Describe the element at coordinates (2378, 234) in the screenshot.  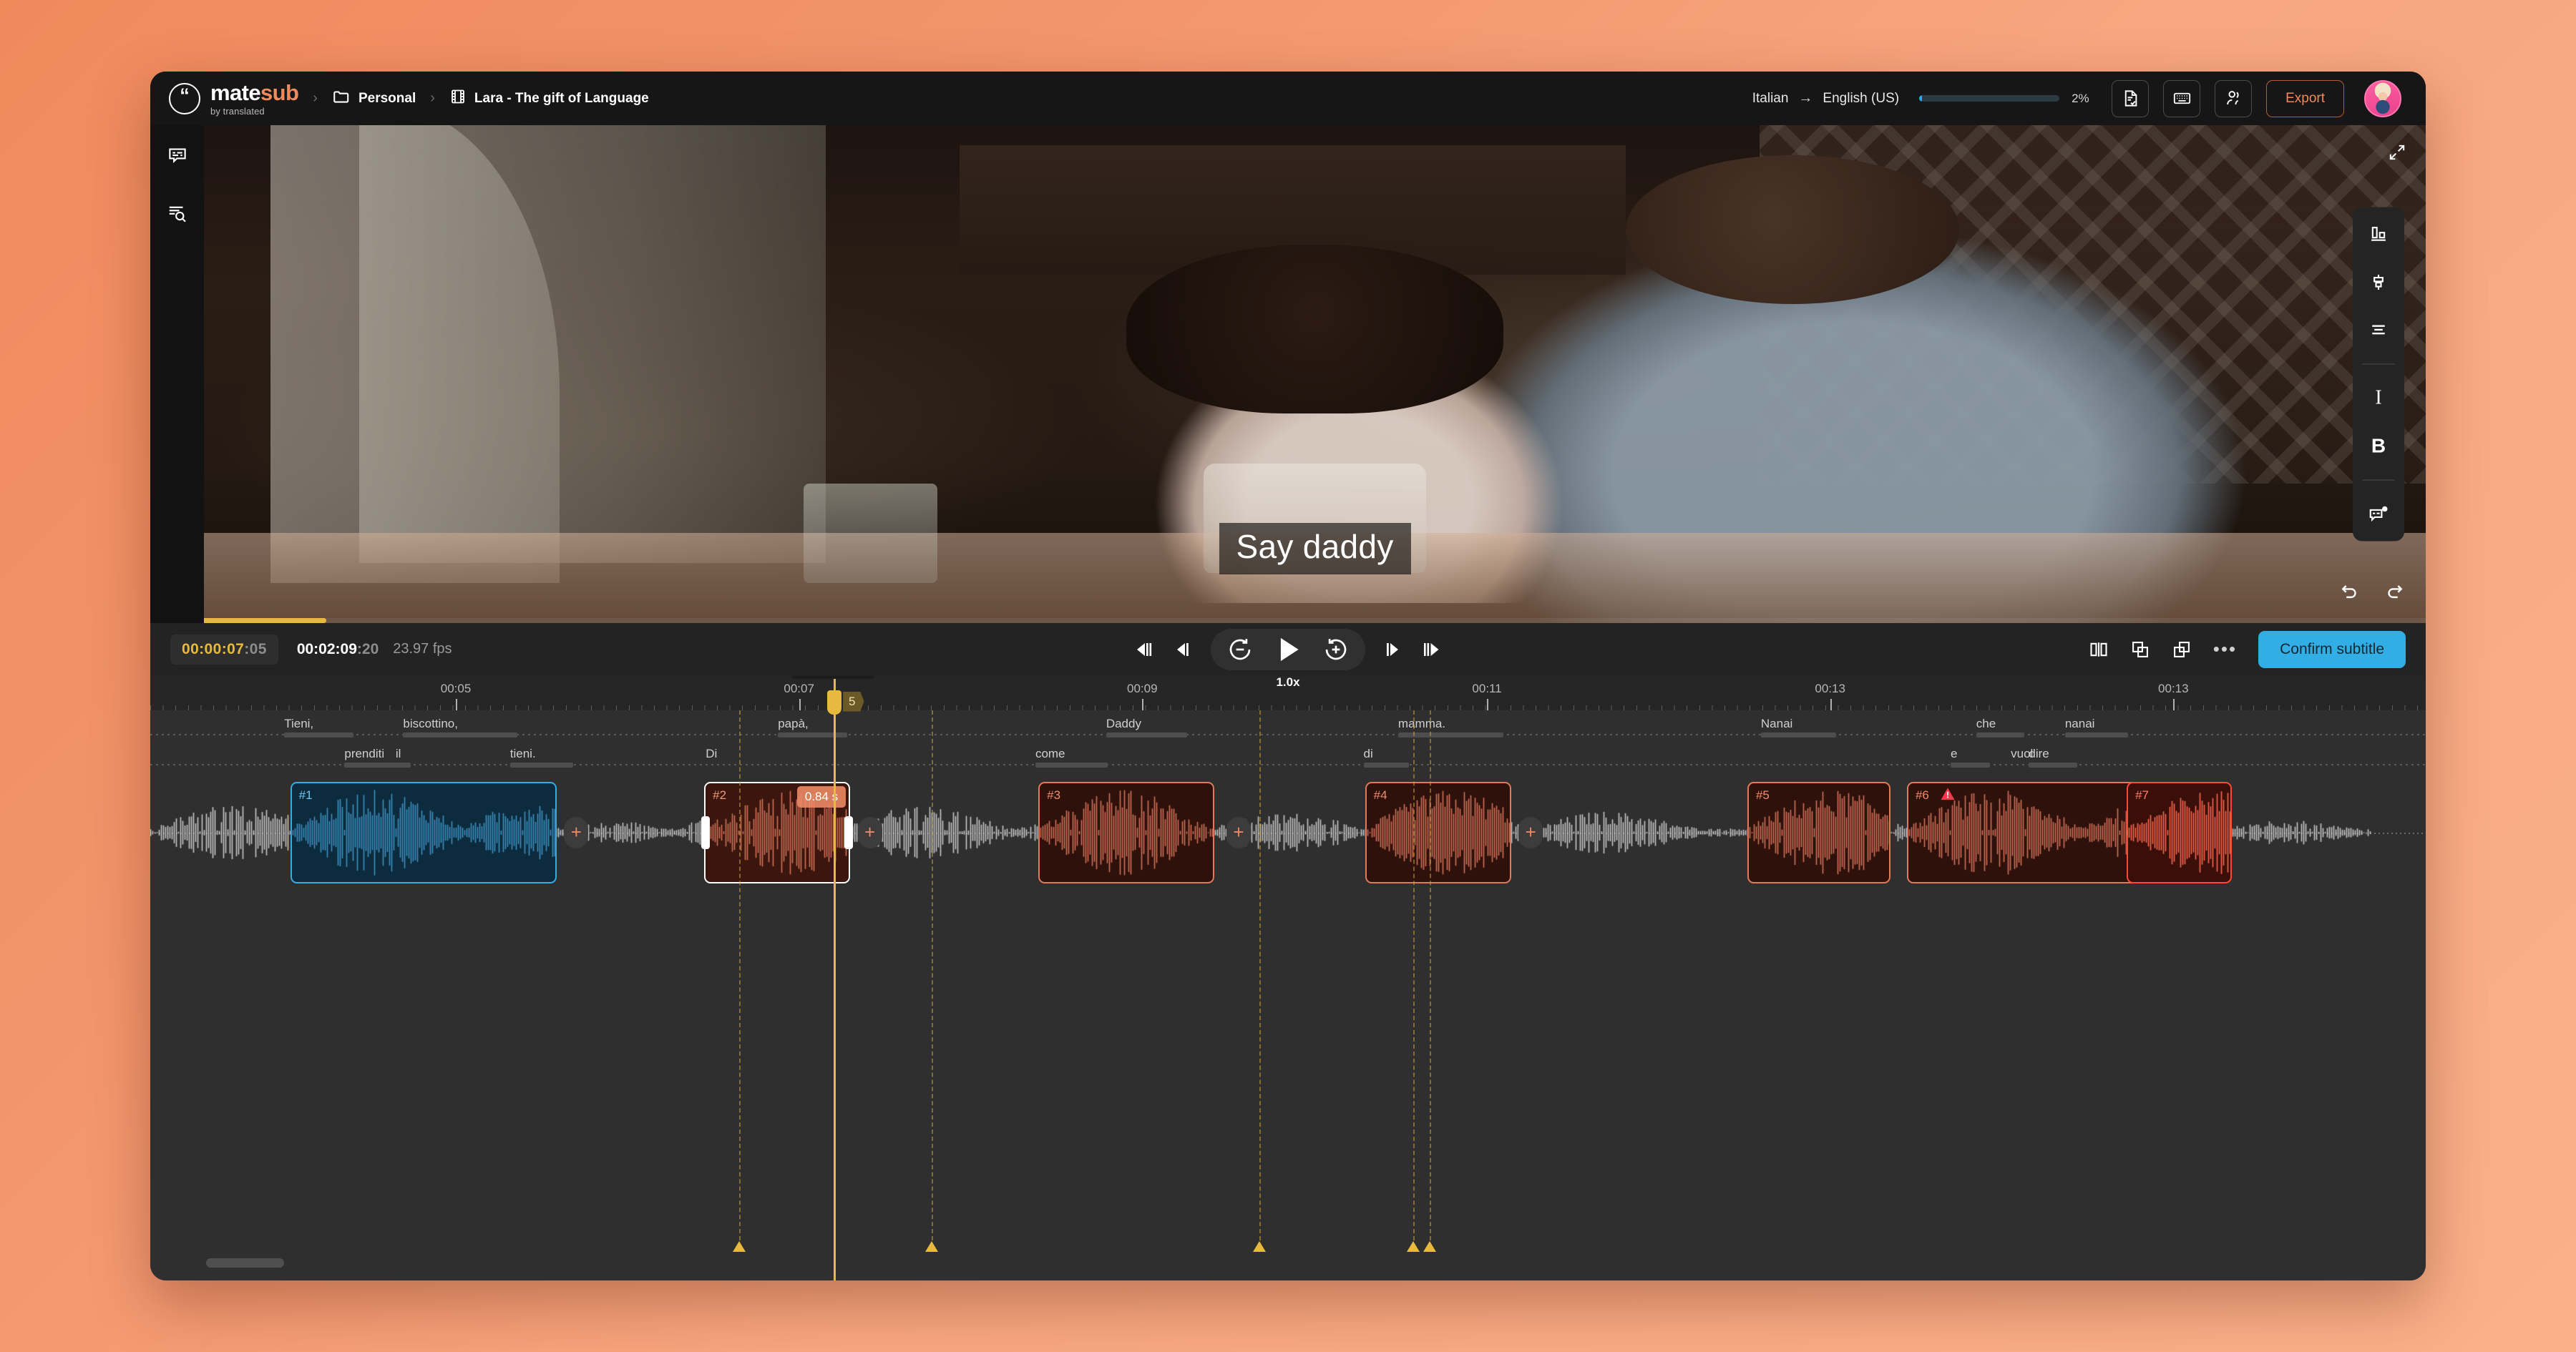
I see `align-bottom-icon` at that location.